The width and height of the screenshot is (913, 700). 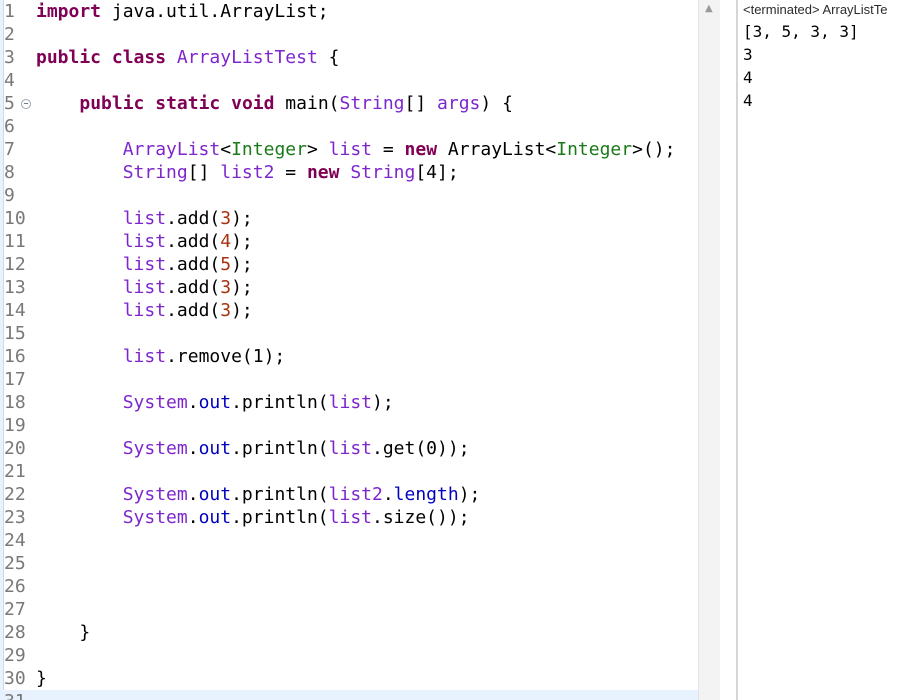 What do you see at coordinates (9, 149) in the screenshot?
I see `line-number: 7` at bounding box center [9, 149].